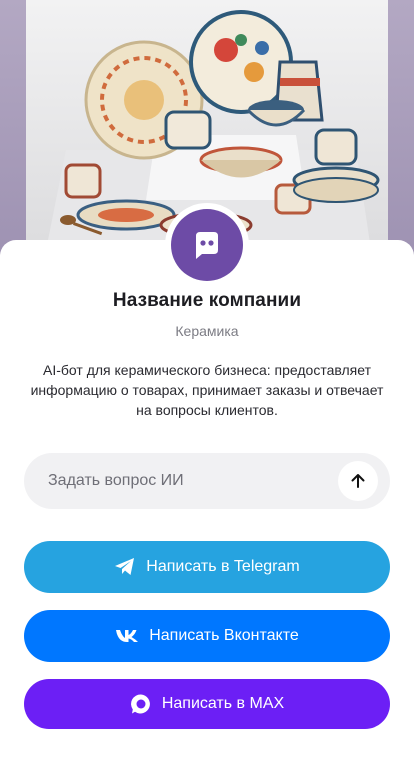 The image size is (414, 770). What do you see at coordinates (207, 300) in the screenshot?
I see `company-name: Название компании` at bounding box center [207, 300].